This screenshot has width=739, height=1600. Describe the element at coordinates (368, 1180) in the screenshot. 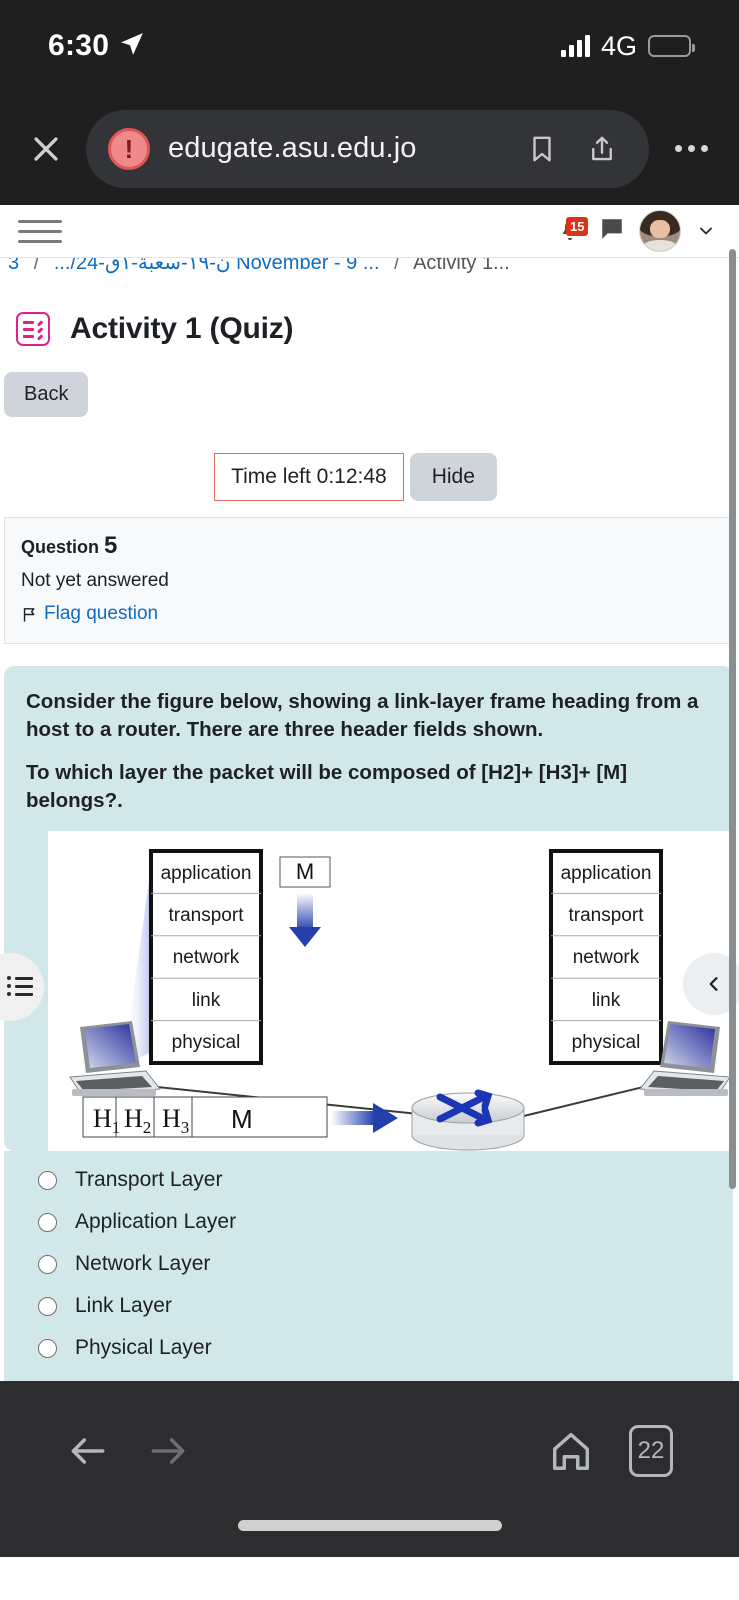

I see `answer-option-transport: Transport Layer` at that location.